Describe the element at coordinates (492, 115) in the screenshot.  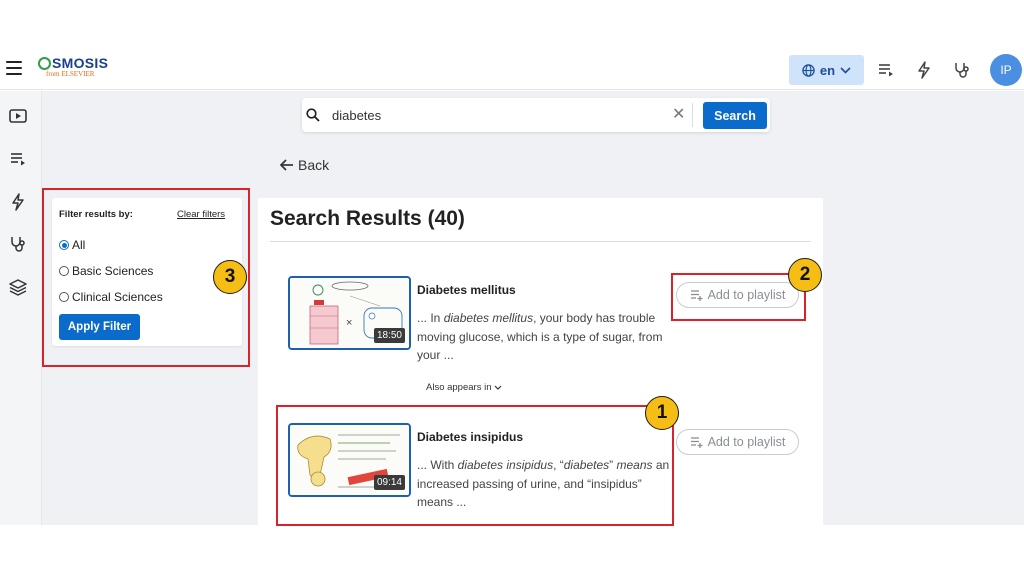
I see `search-input` at that location.